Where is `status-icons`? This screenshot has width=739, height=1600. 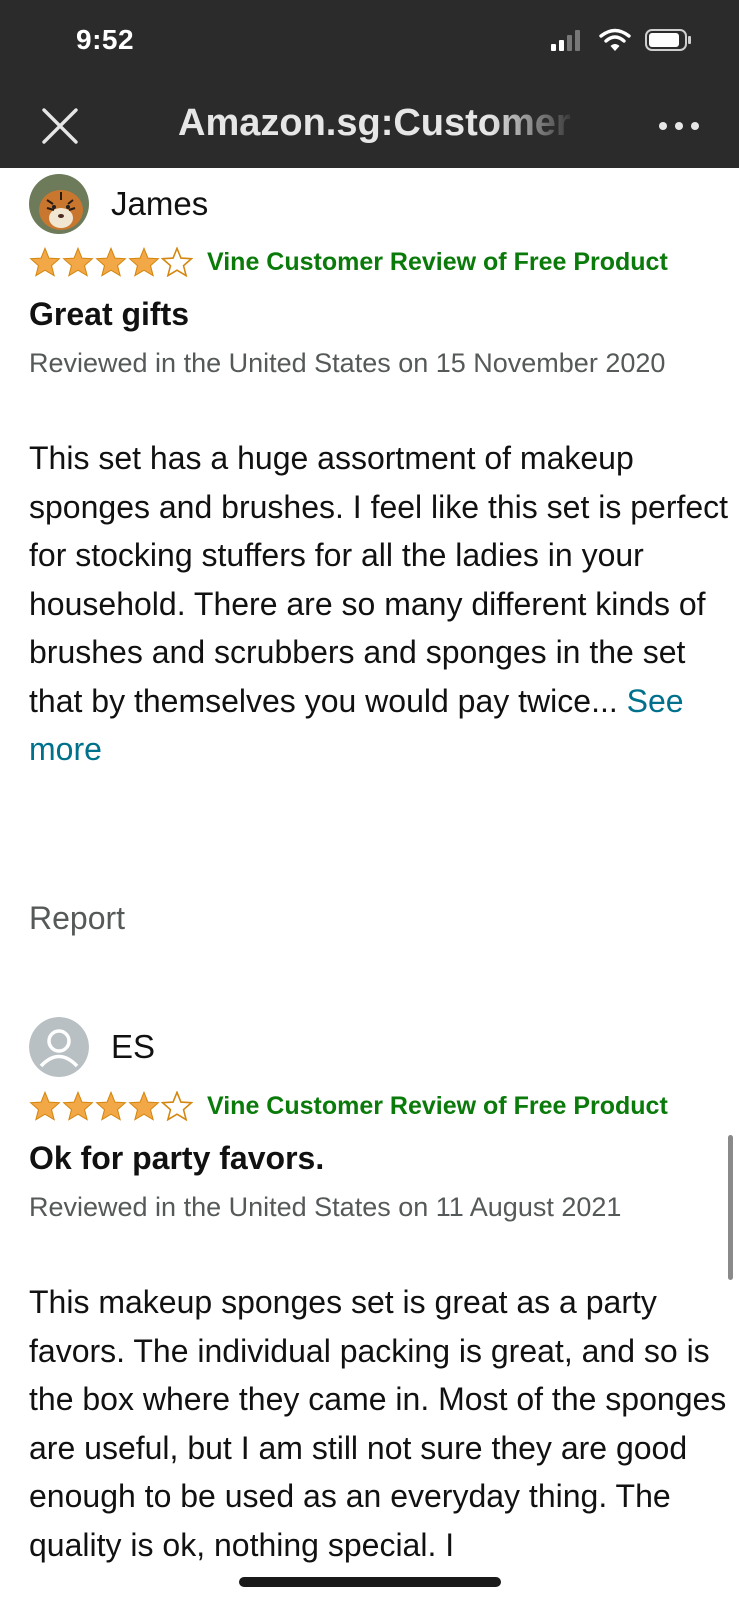
status-icons is located at coordinates (622, 40).